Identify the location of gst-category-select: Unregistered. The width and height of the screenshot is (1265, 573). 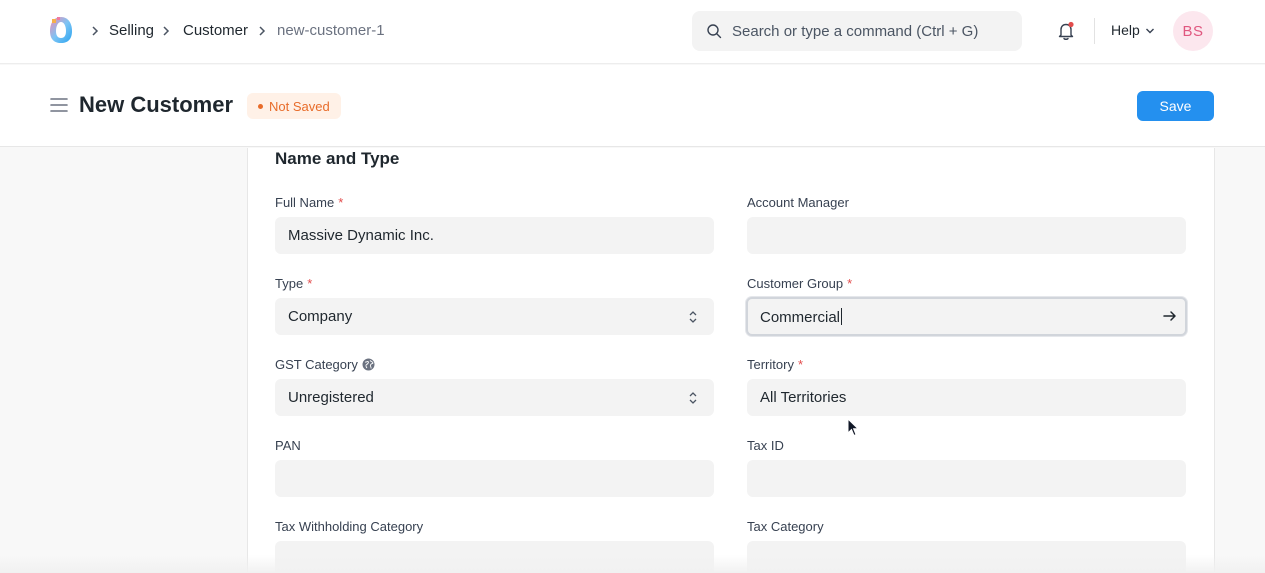
(494, 397).